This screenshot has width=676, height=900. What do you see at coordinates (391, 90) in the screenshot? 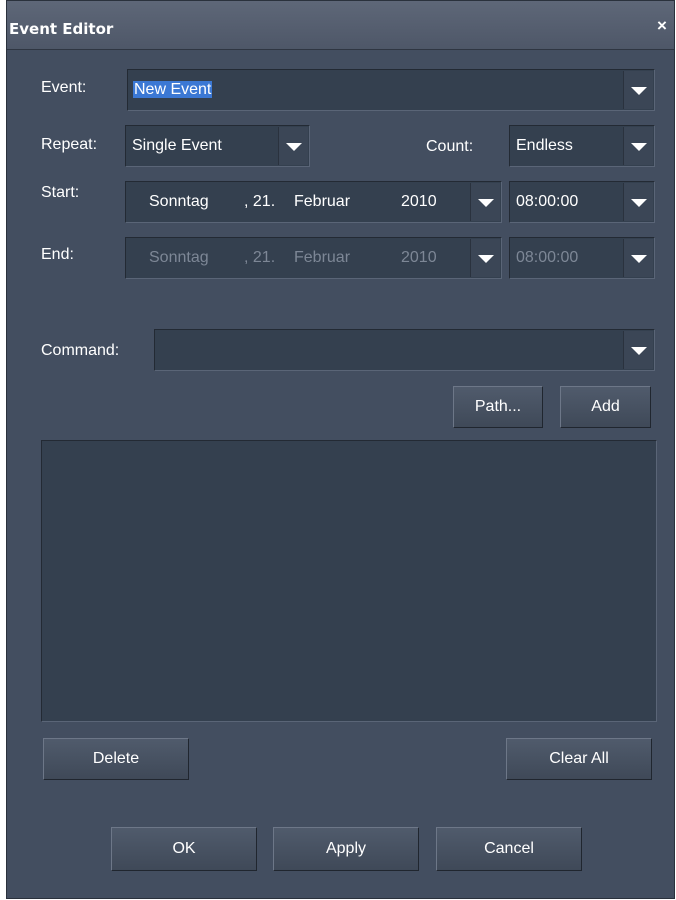
I see `event-combobox: New Event` at bounding box center [391, 90].